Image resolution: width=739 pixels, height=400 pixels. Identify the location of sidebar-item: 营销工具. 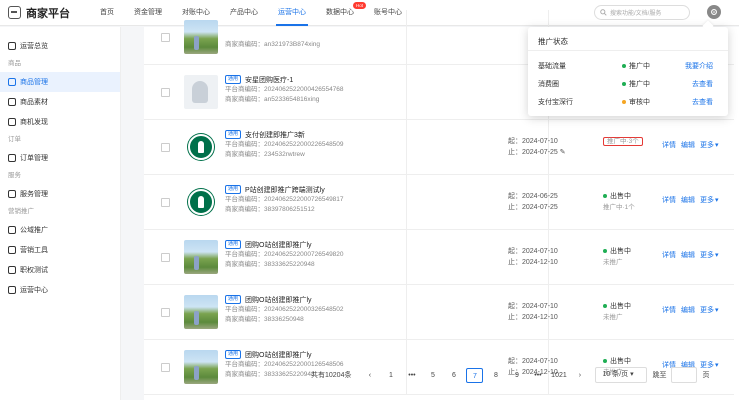
(60, 250).